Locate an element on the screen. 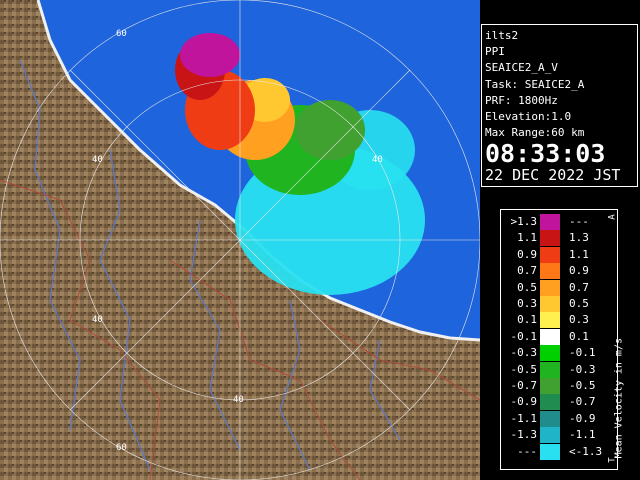 Image resolution: width=640 pixels, height=480 pixels. legend-row-low: 0.1 is located at coordinates (527, 320).